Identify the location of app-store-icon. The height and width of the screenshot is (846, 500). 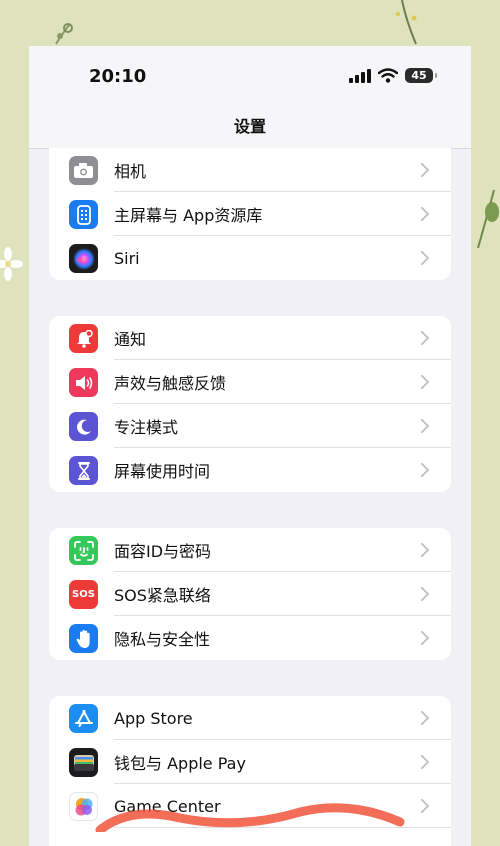
(83, 718).